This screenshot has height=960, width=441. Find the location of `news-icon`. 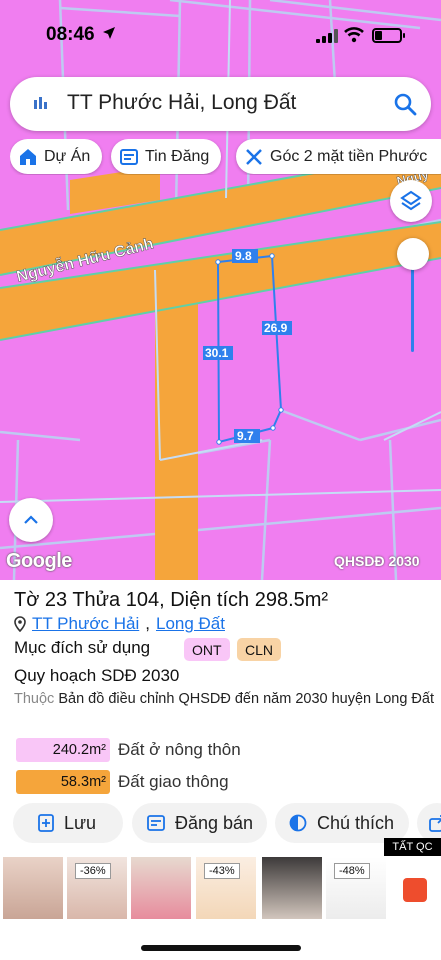

news-icon is located at coordinates (129, 156).